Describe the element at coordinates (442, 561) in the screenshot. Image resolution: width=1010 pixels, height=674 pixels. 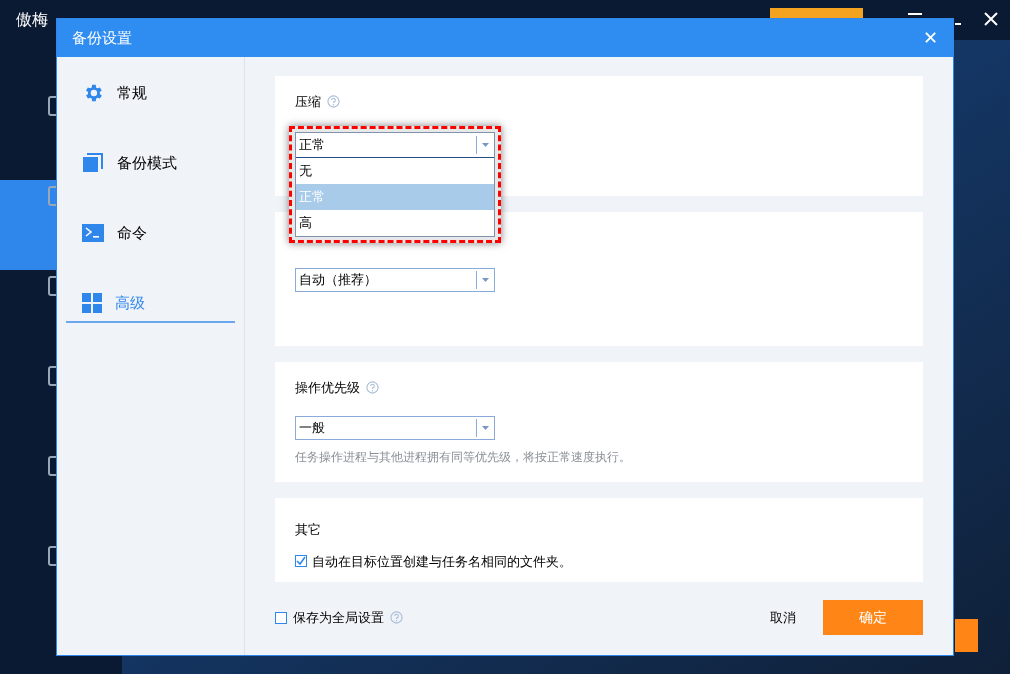
I see `checkbox-label: 自动在目标位置创建与任务名相同的文件夹。` at that location.